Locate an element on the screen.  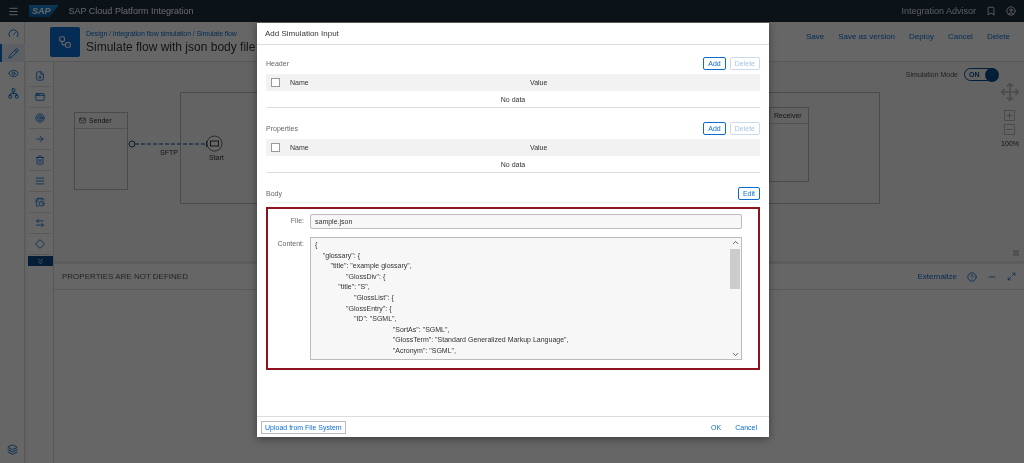
pencil-icon is located at coordinates (13, 53).